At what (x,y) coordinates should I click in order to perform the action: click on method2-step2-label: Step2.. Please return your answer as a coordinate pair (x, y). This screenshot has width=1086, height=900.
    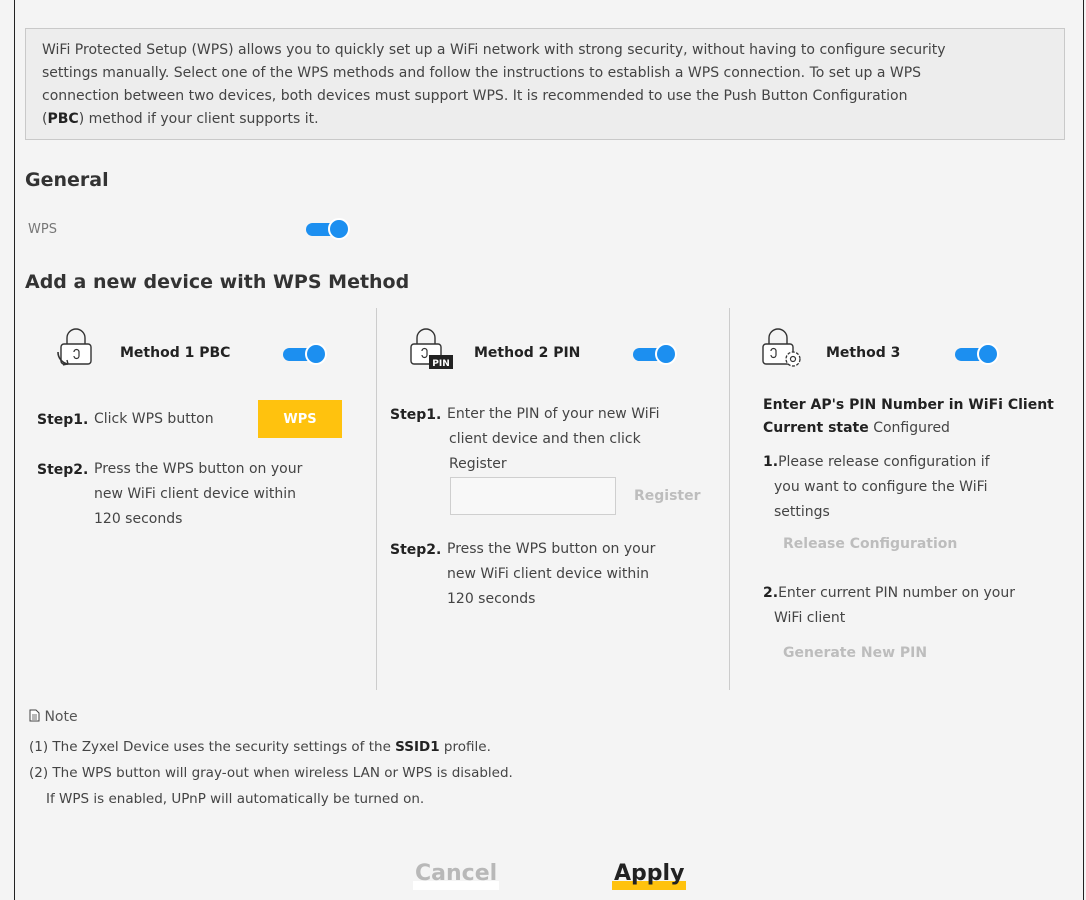
    Looking at the image, I should click on (416, 550).